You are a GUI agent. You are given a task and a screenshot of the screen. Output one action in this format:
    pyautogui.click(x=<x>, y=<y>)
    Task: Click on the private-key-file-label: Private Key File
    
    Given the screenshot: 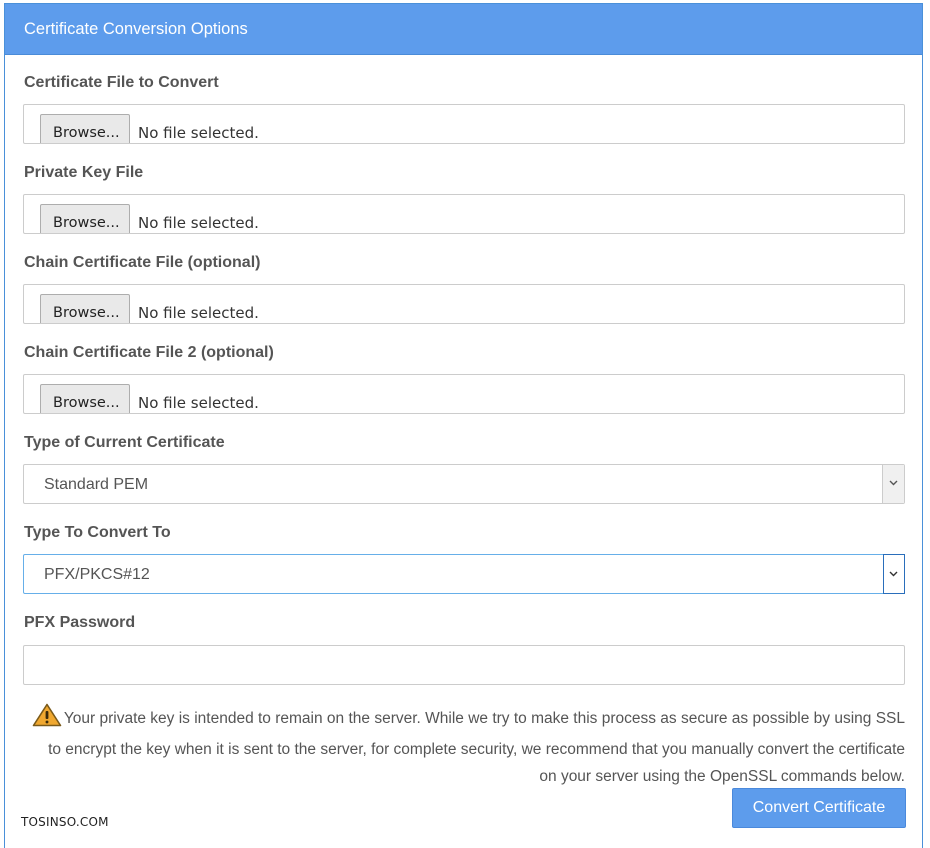 What is the action you would take?
    pyautogui.click(x=84, y=172)
    